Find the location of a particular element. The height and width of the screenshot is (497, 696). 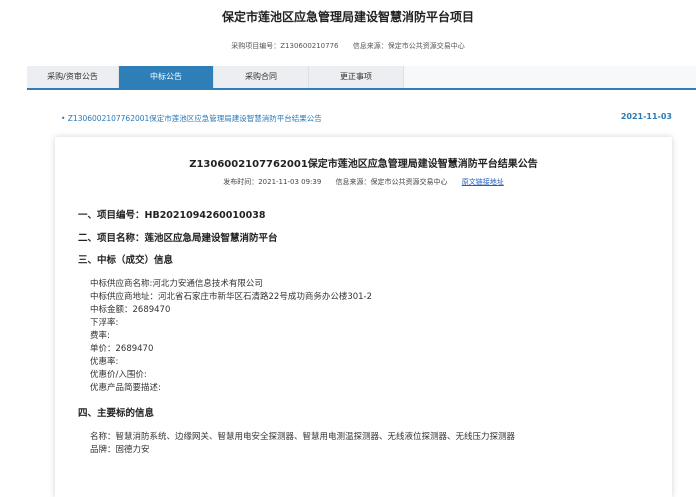

item-brand: 品牌：固德力安 is located at coordinates (120, 450).